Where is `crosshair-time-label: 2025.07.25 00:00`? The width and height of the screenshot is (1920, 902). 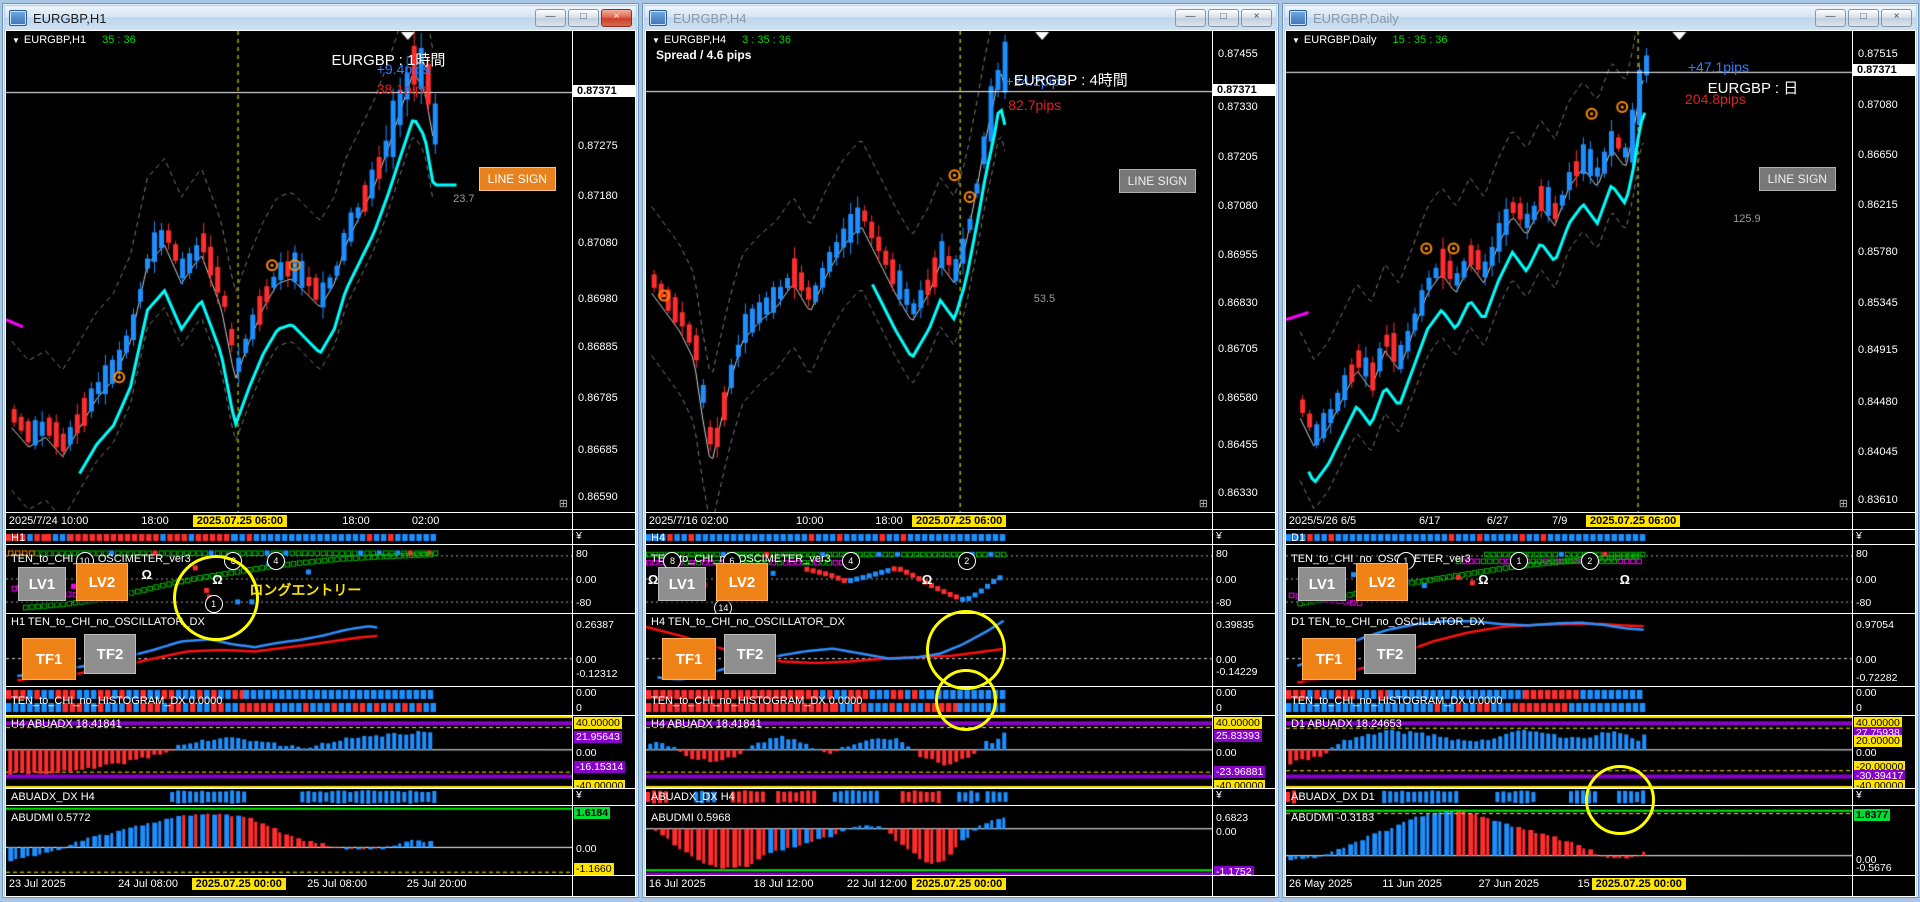
crosshair-time-label: 2025.07.25 00:00 is located at coordinates (959, 884).